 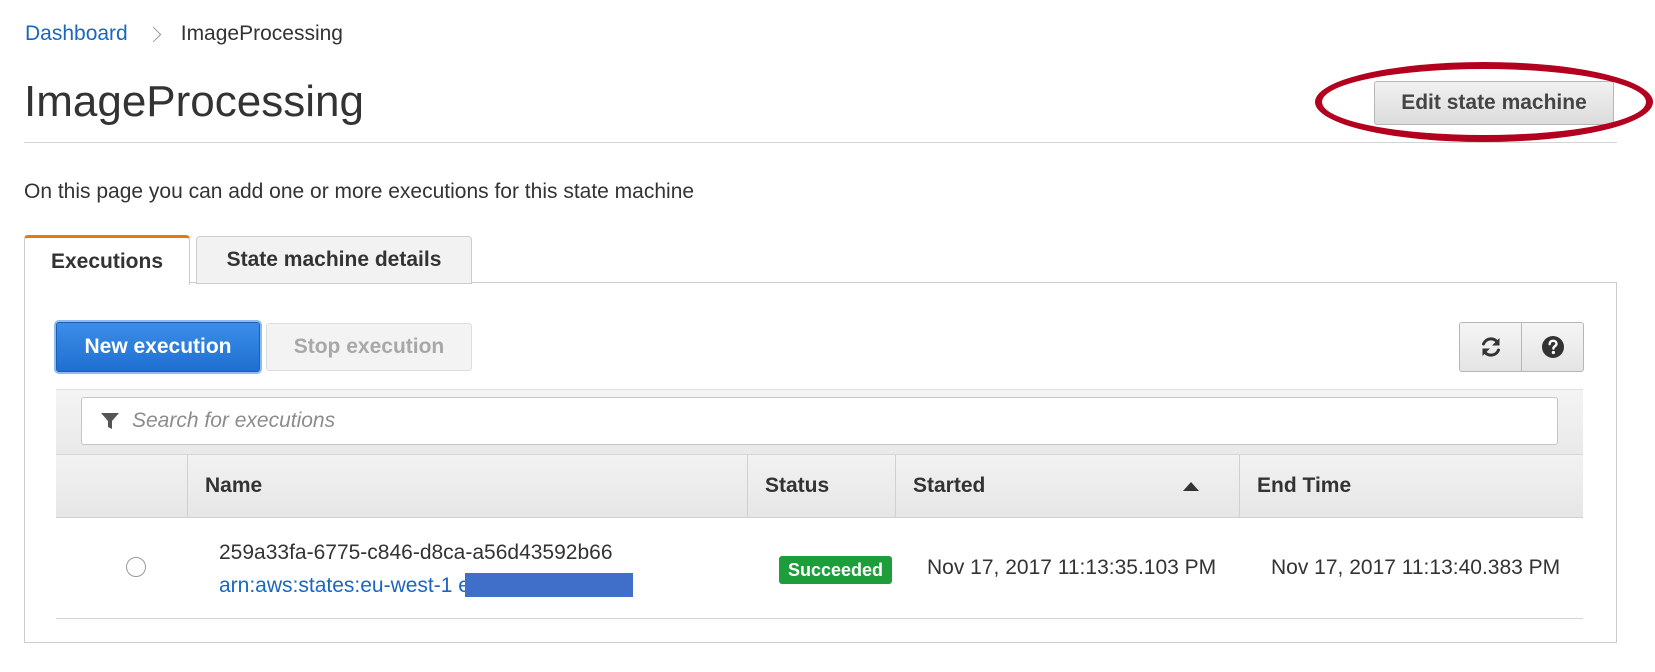 What do you see at coordinates (1416, 567) in the screenshot?
I see `execution-end-time: Nov 17, 2017 11:13:40.383 PM` at bounding box center [1416, 567].